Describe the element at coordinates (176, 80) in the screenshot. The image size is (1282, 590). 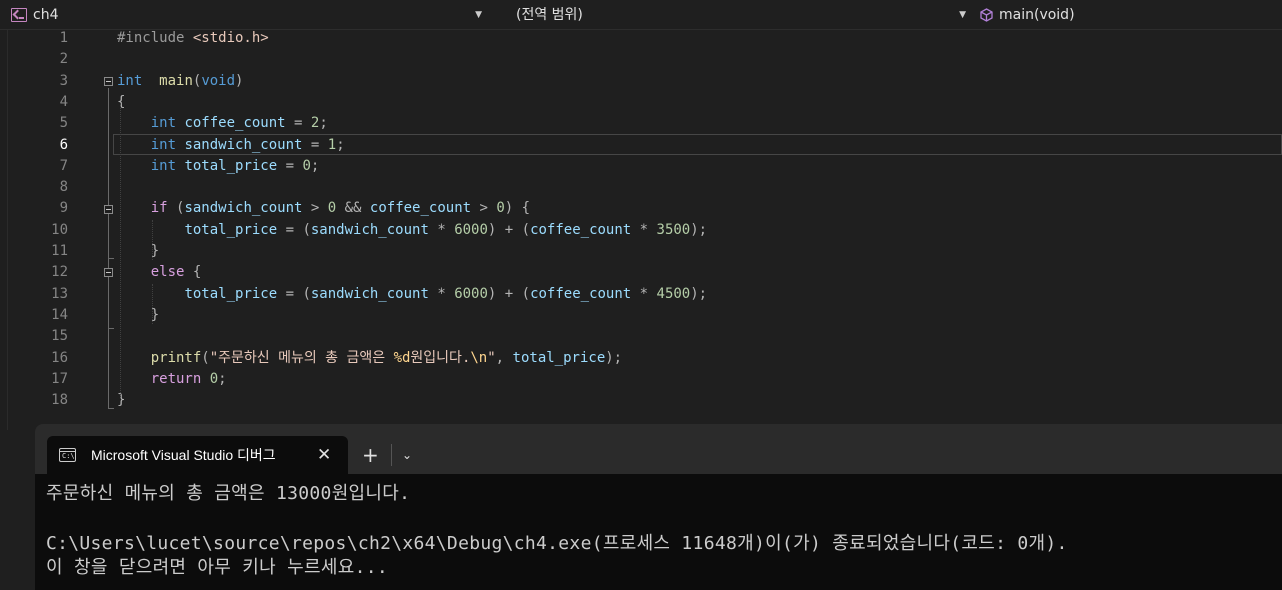
I see `code-token: main` at that location.